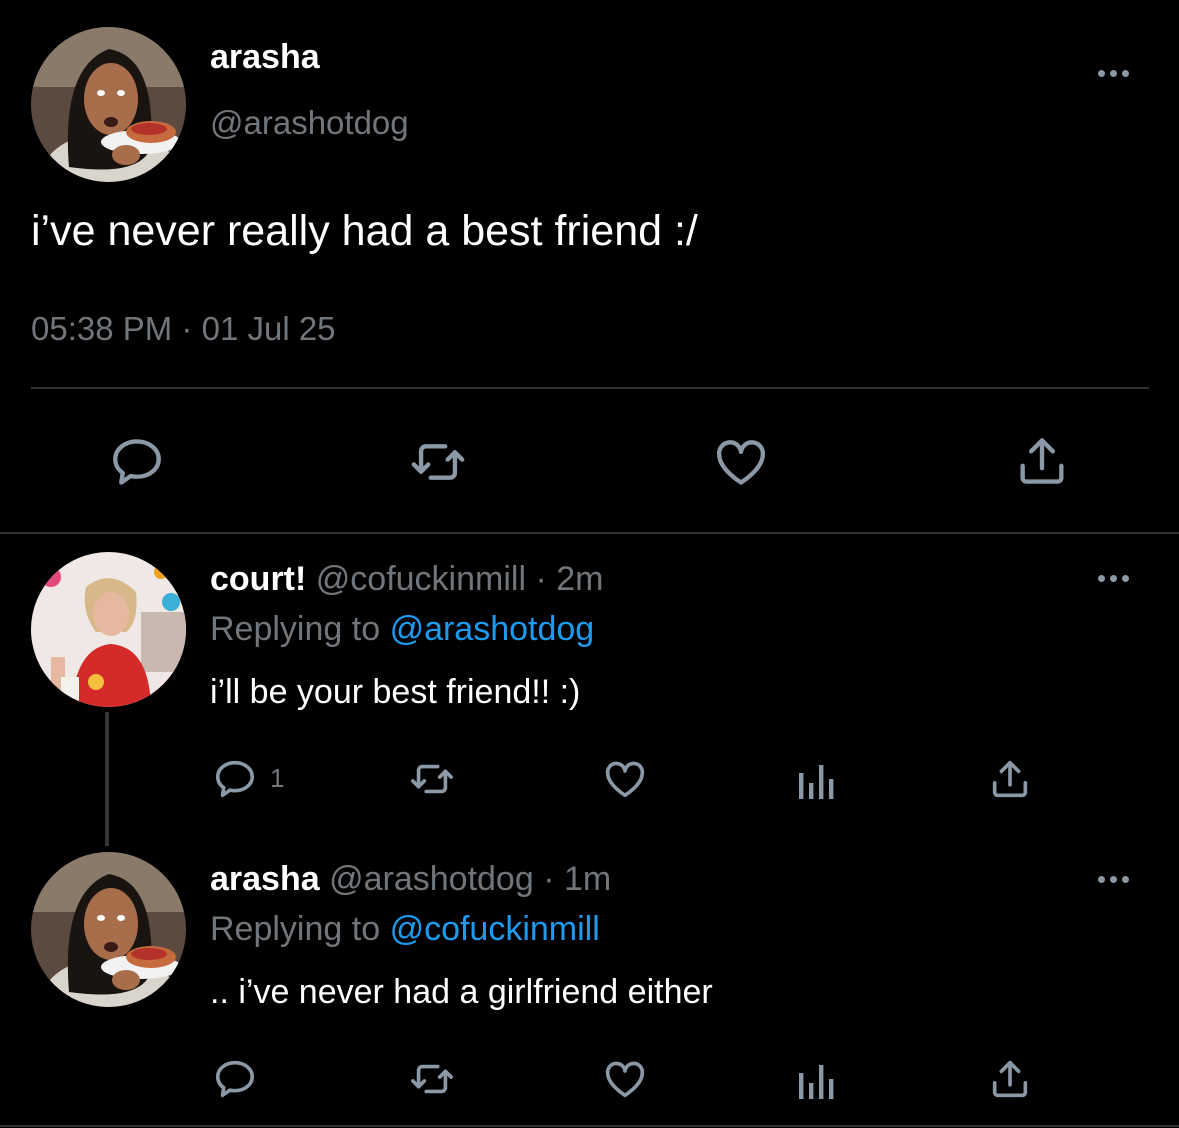 This screenshot has width=1179, height=1128. What do you see at coordinates (589, 1126) in the screenshot?
I see `bottom-divider` at bounding box center [589, 1126].